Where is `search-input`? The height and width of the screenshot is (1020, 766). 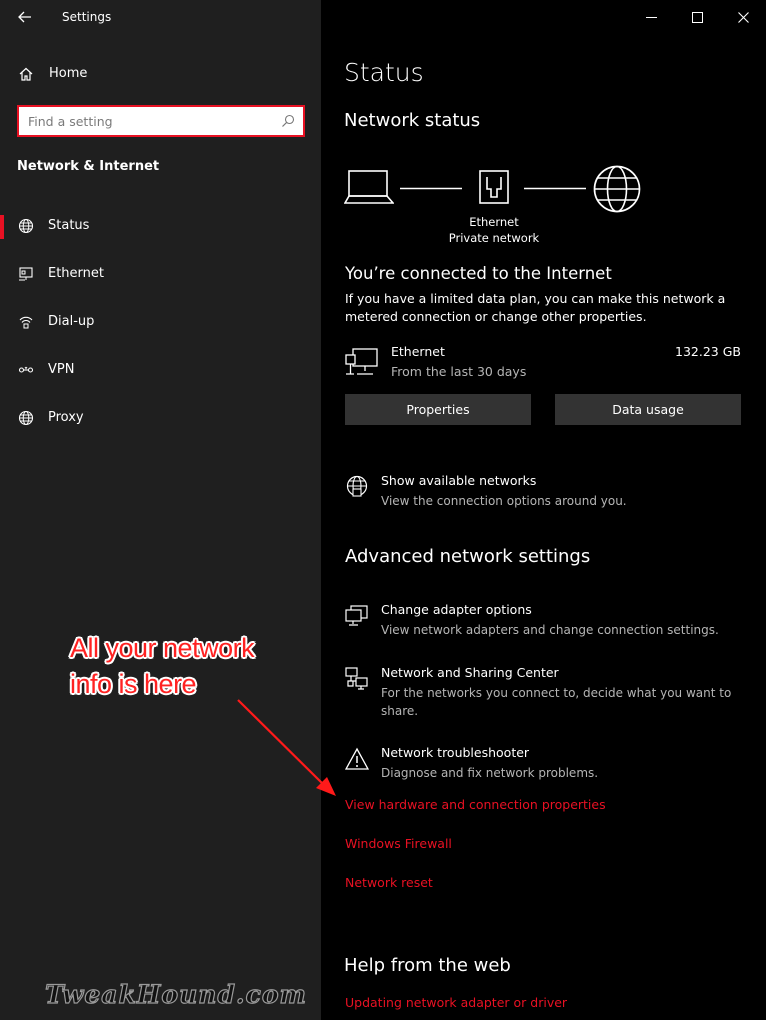 search-input is located at coordinates (153, 121).